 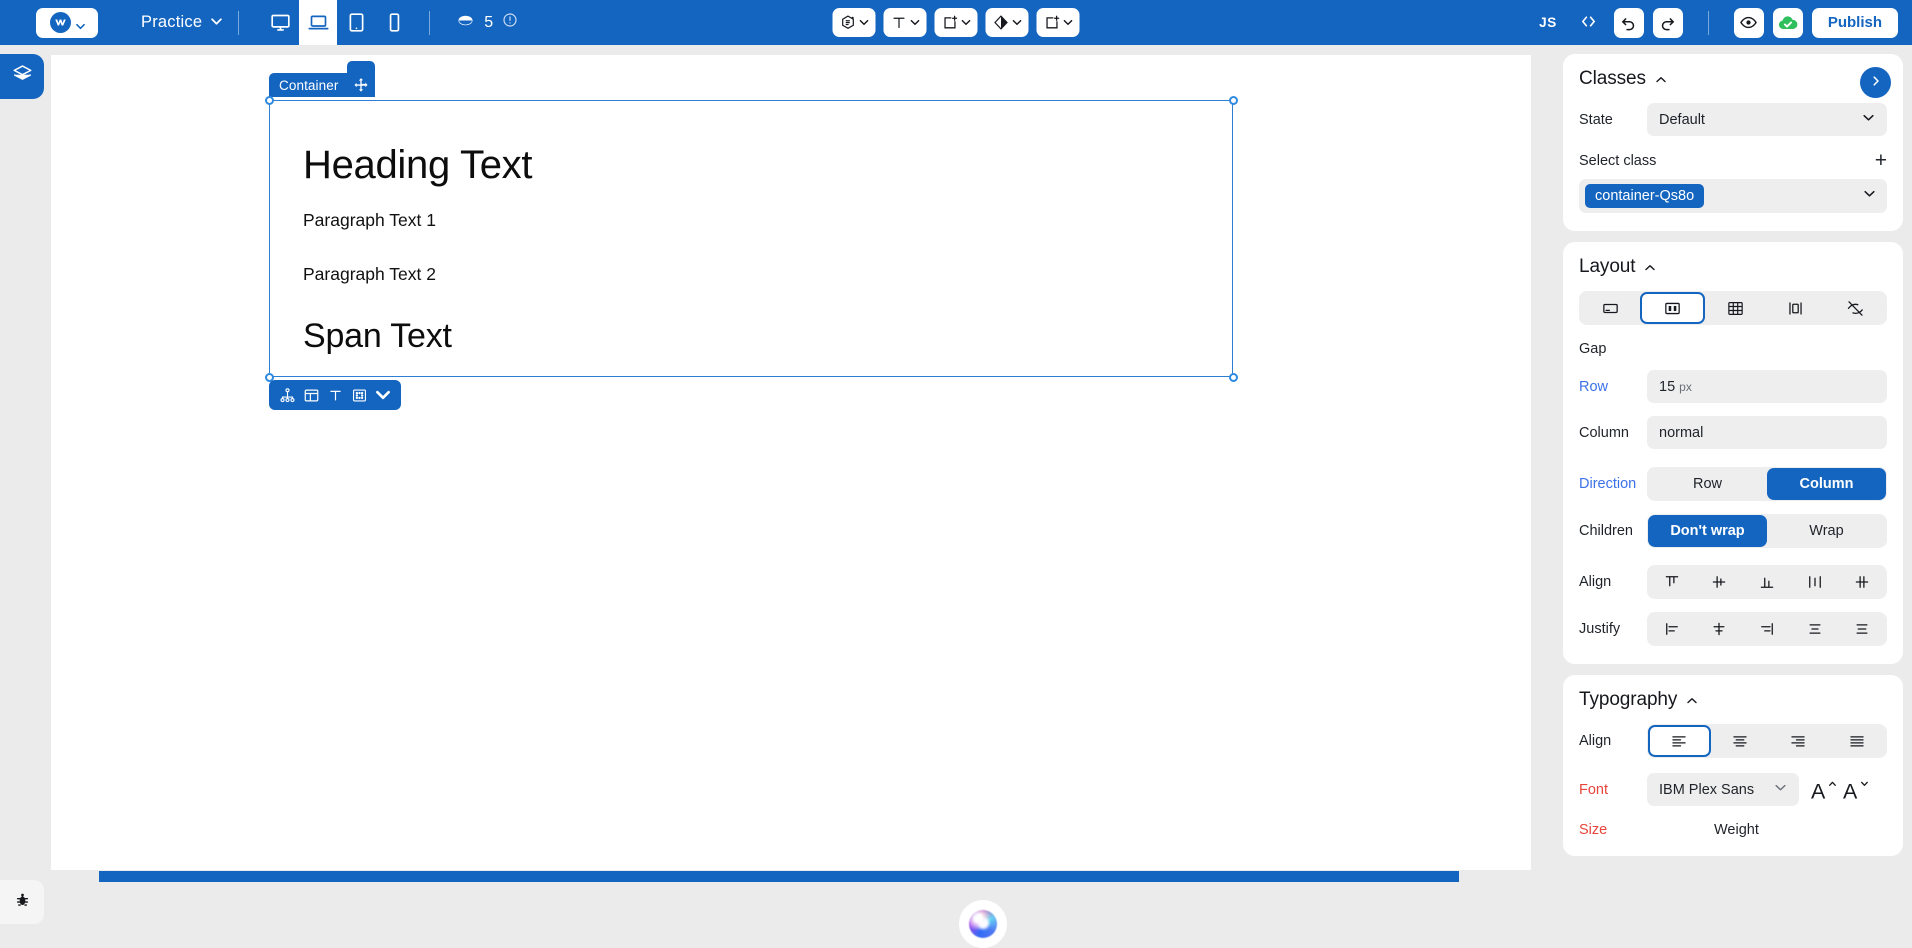 What do you see at coordinates (1588, 23) in the screenshot?
I see `code-brackets-icon` at bounding box center [1588, 23].